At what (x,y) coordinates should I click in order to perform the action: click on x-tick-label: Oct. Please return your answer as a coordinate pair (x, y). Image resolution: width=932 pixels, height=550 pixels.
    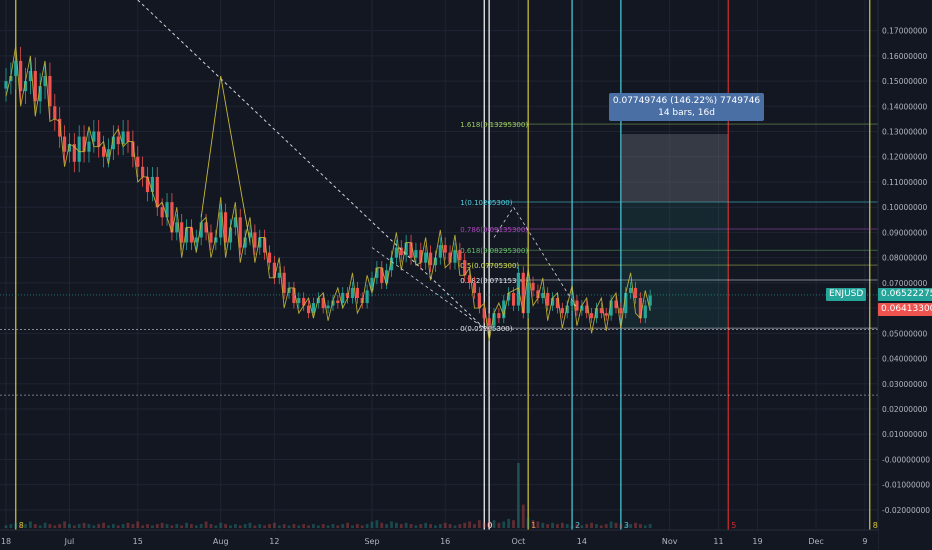
    Looking at the image, I should click on (518, 541).